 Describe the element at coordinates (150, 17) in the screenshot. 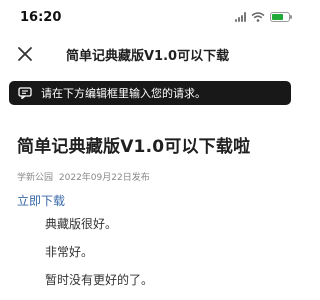

I see `status-bar: 16:20` at that location.